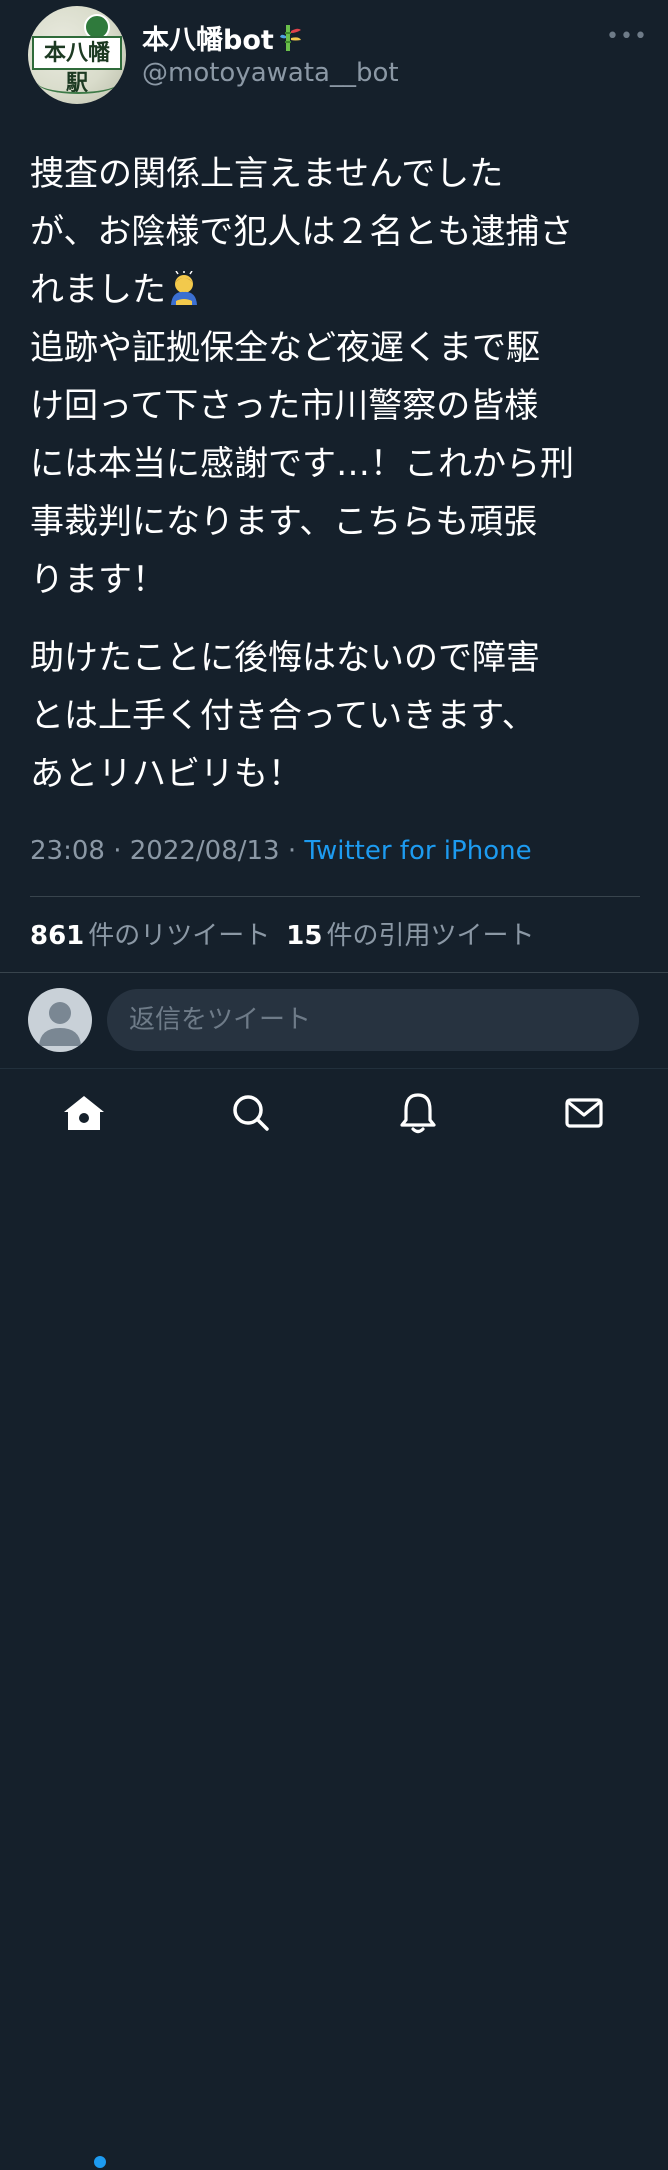 The height and width of the screenshot is (2170, 668). I want to click on bowing-person-emoji-icon, so click(184, 288).